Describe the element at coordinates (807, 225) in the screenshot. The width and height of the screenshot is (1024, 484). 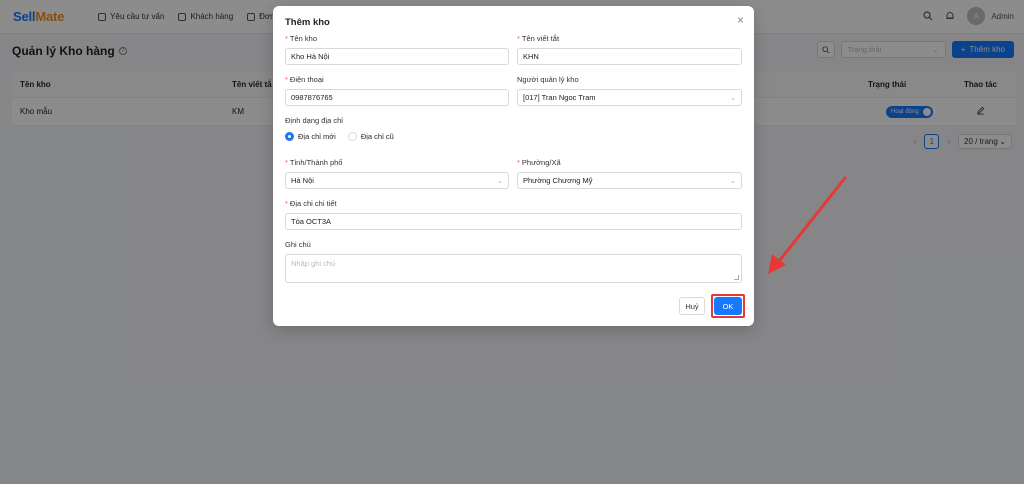
I see `annotation-arrow-icon` at that location.